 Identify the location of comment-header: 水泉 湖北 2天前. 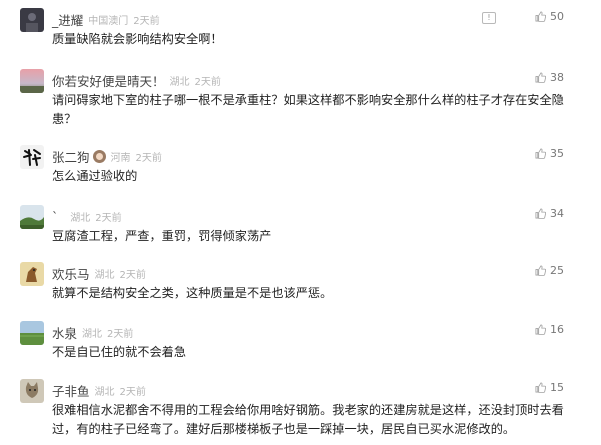
(92, 332).